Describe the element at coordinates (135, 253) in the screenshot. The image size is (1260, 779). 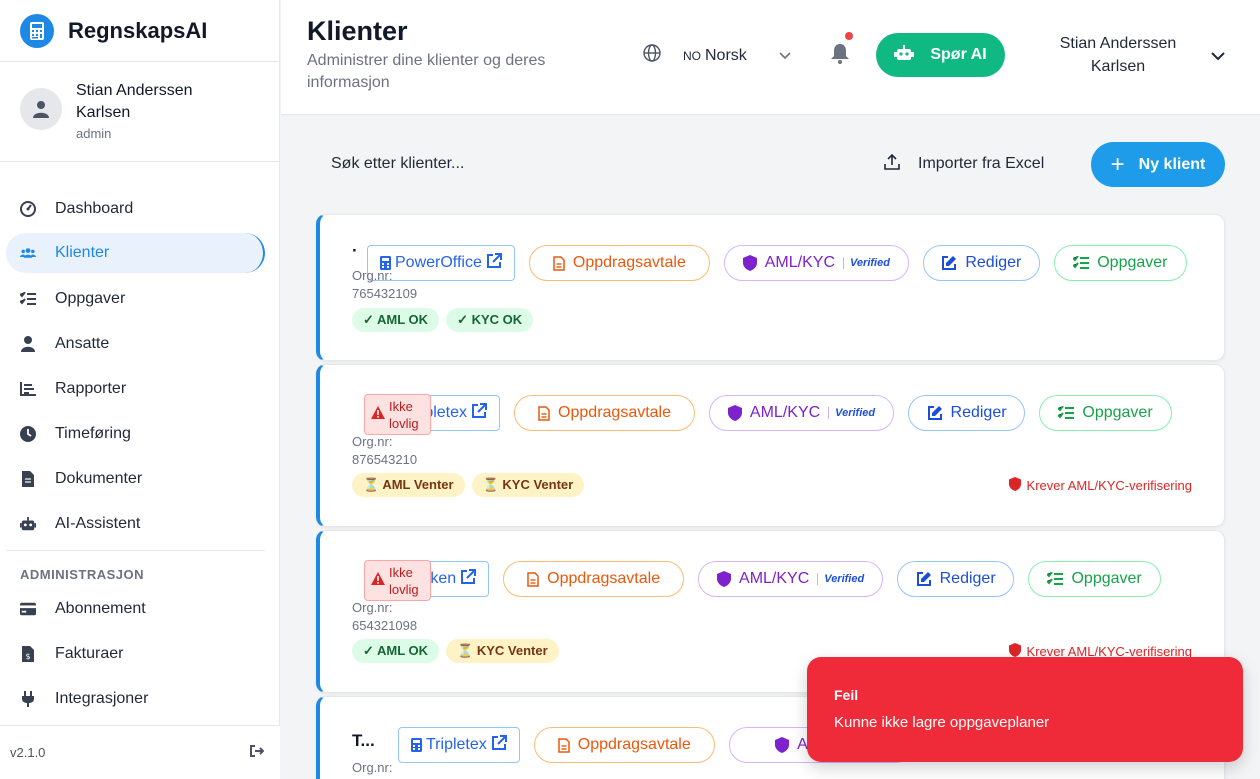
I see `sidebar-item-klienter: Klienter` at that location.